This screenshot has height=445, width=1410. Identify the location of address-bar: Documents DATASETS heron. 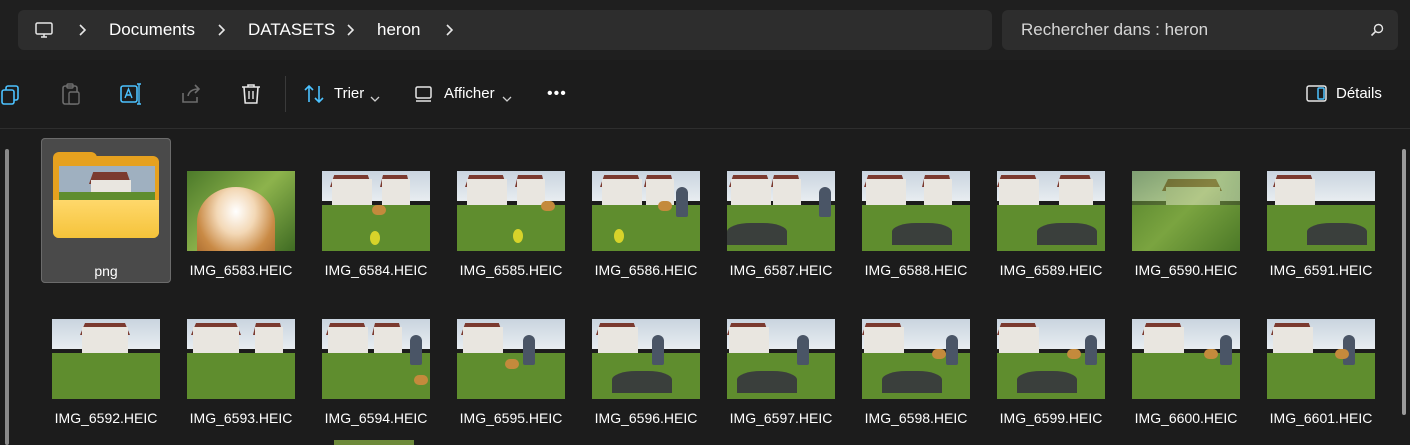
(505, 30).